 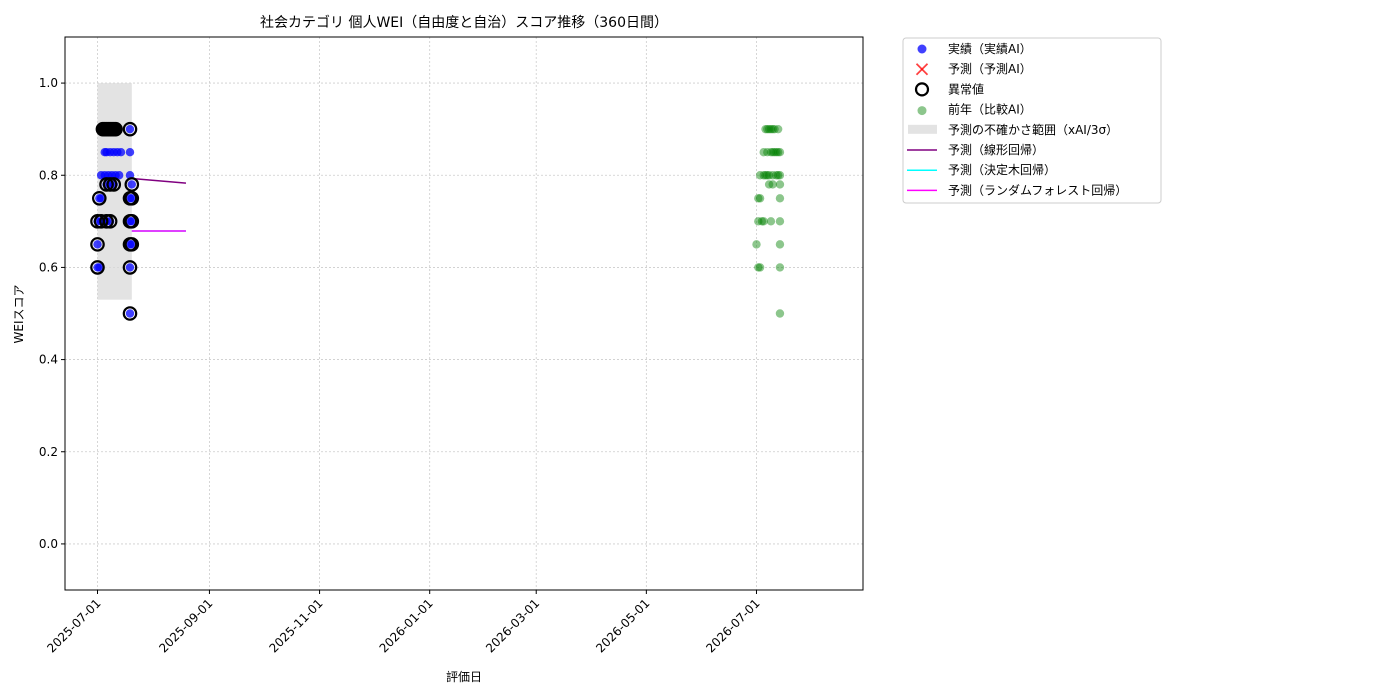 I want to click on x-tick-label: 2025-09-01, so click(x=185, y=625).